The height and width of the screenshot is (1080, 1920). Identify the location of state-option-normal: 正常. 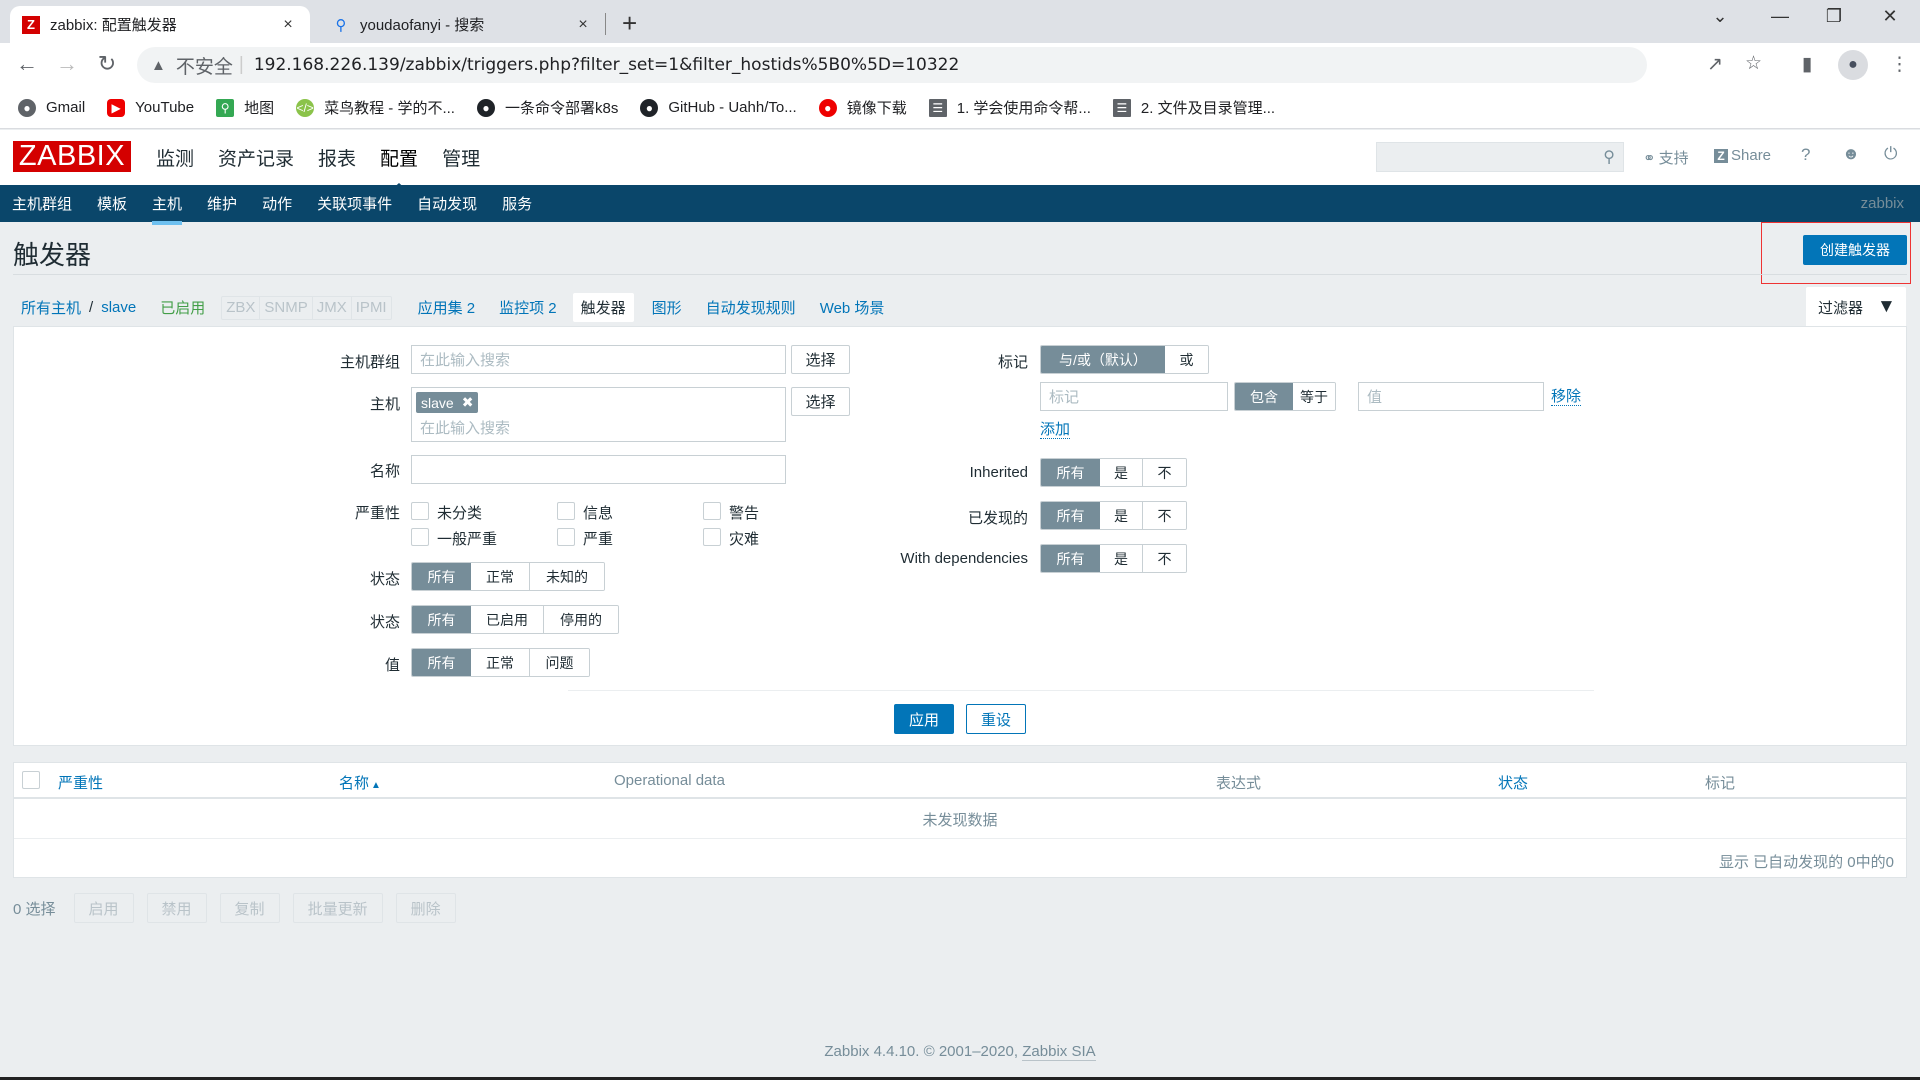
(500, 576).